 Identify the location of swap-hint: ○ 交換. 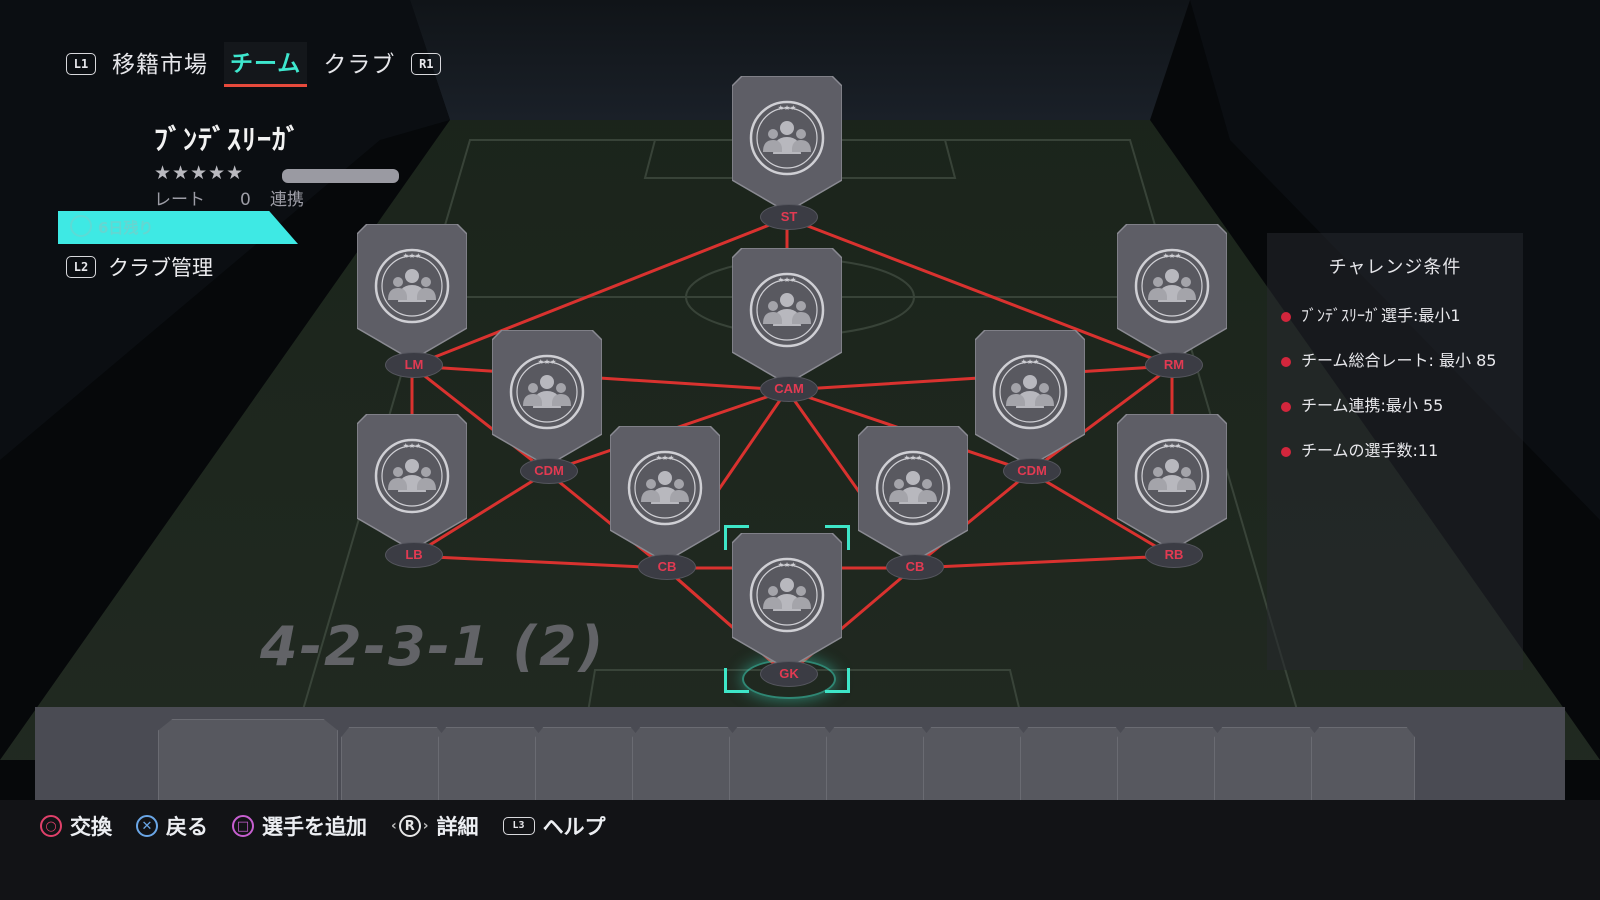
(76, 826).